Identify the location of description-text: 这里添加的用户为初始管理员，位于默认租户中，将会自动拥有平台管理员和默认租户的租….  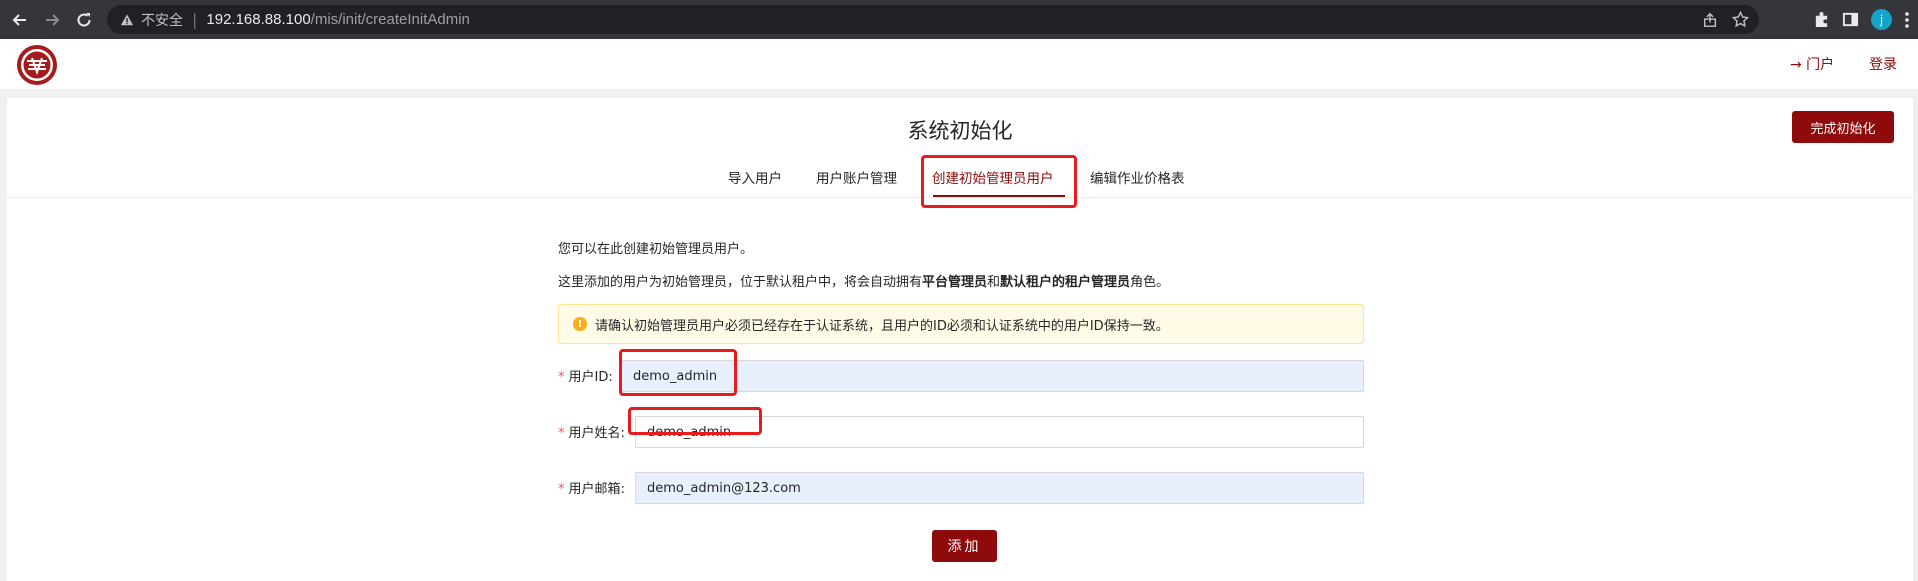
(864, 282).